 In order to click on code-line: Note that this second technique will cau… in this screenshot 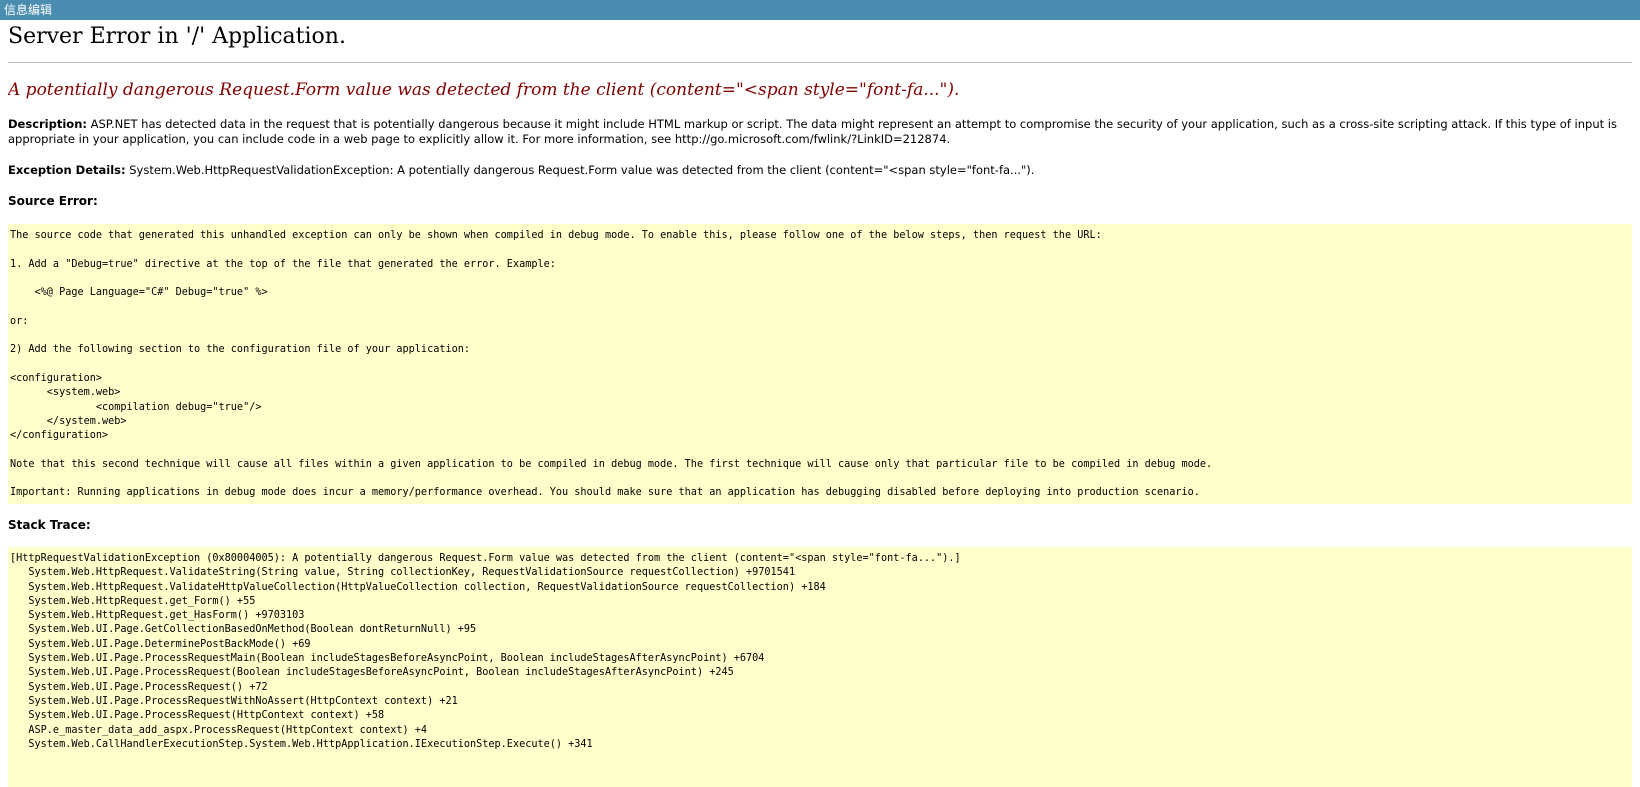, I will do `click(611, 464)`.